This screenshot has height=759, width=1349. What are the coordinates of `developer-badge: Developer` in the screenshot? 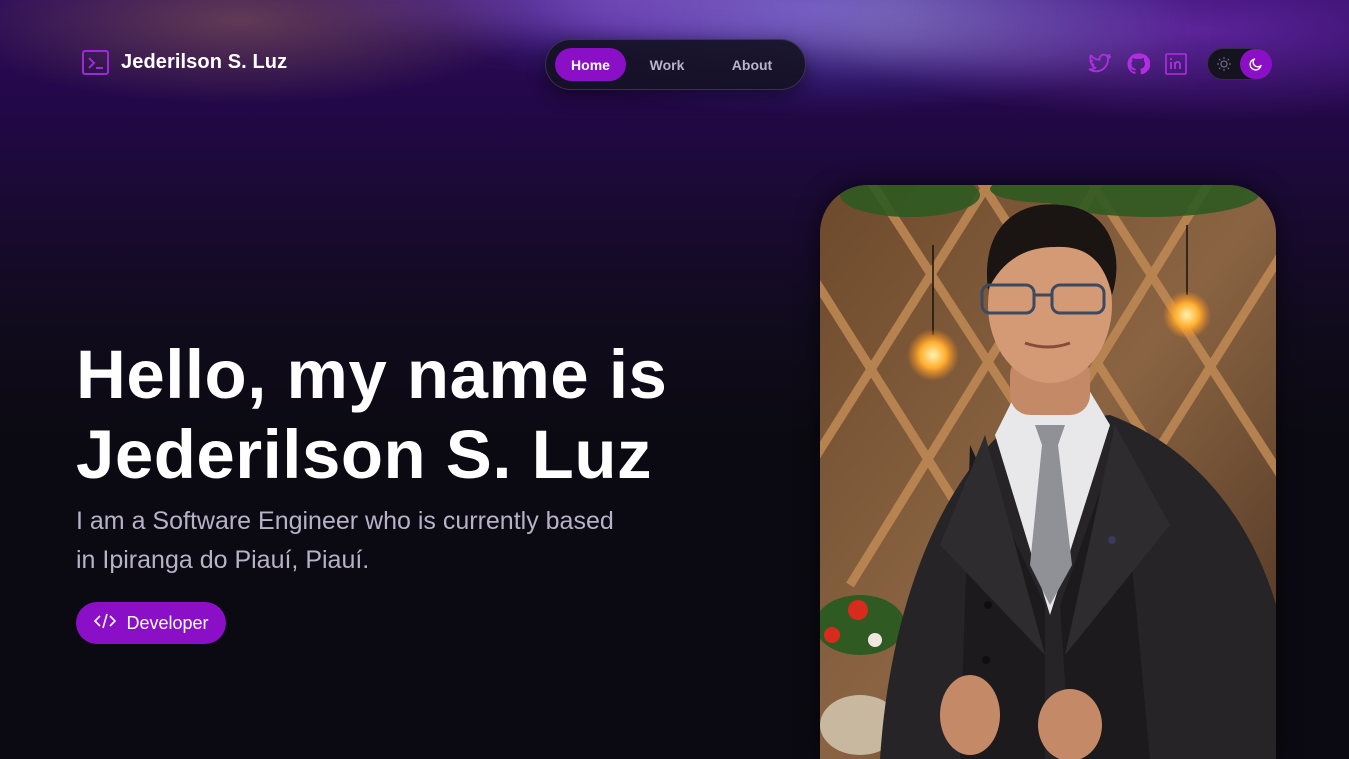 It's located at (151, 623).